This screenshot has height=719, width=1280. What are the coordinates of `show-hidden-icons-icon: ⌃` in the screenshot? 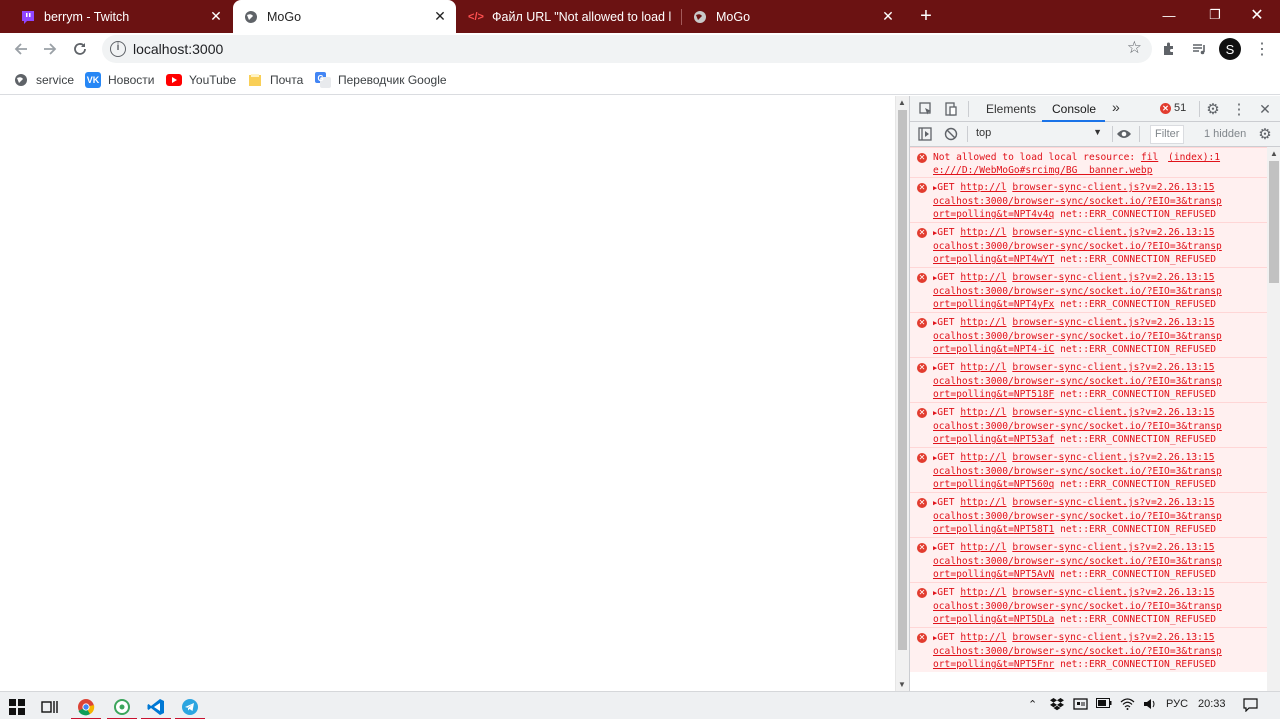 It's located at (1032, 704).